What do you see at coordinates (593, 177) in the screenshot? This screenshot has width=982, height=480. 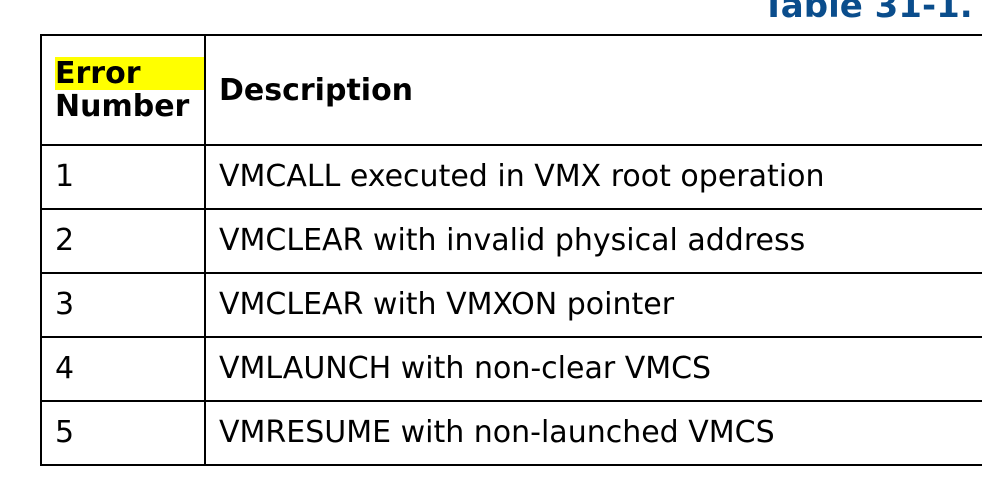 I see `description-cell: VMCALL executed in VMX root operation` at bounding box center [593, 177].